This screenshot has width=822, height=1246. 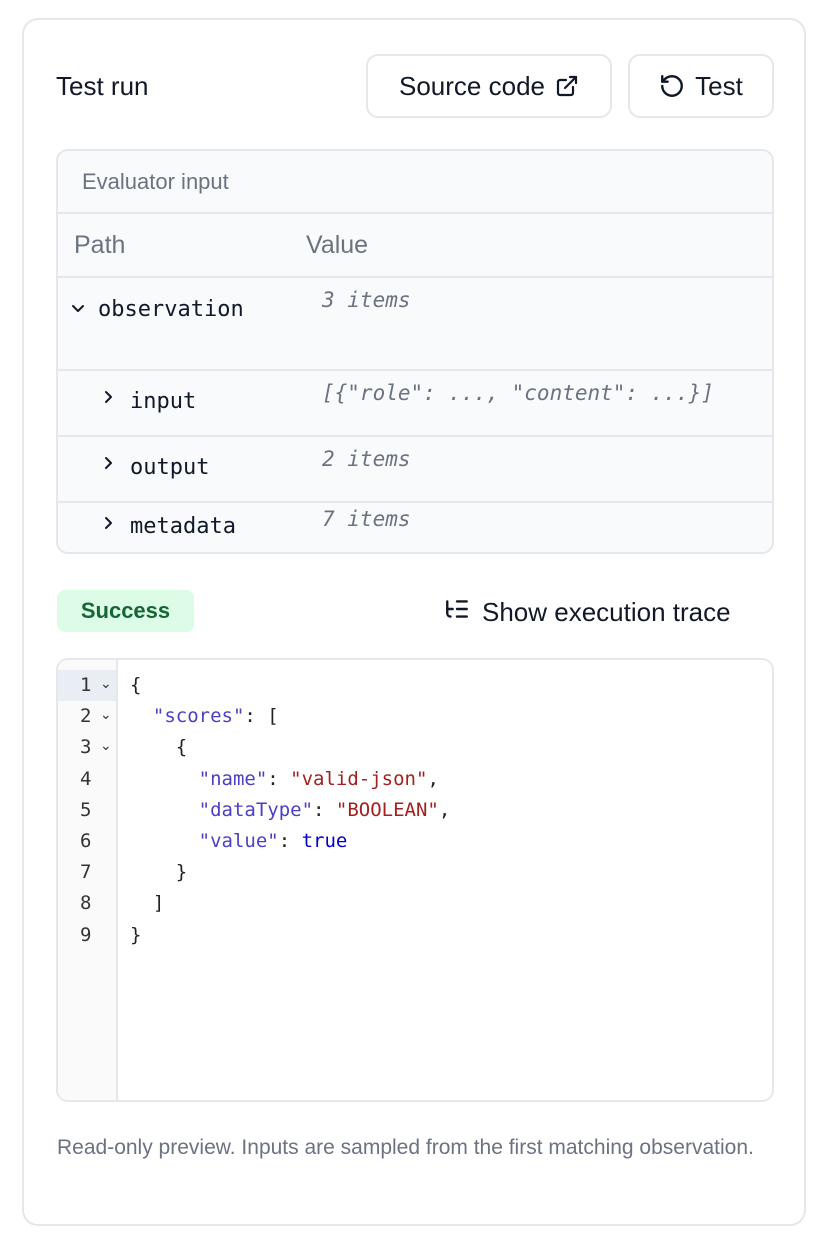 I want to click on row-key: output, so click(x=170, y=467).